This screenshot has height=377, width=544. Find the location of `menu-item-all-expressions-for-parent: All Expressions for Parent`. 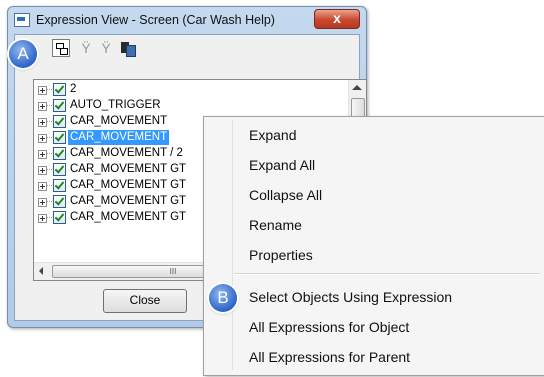

menu-item-all-expressions-for-parent: All Expressions for Parent is located at coordinates (374, 358).